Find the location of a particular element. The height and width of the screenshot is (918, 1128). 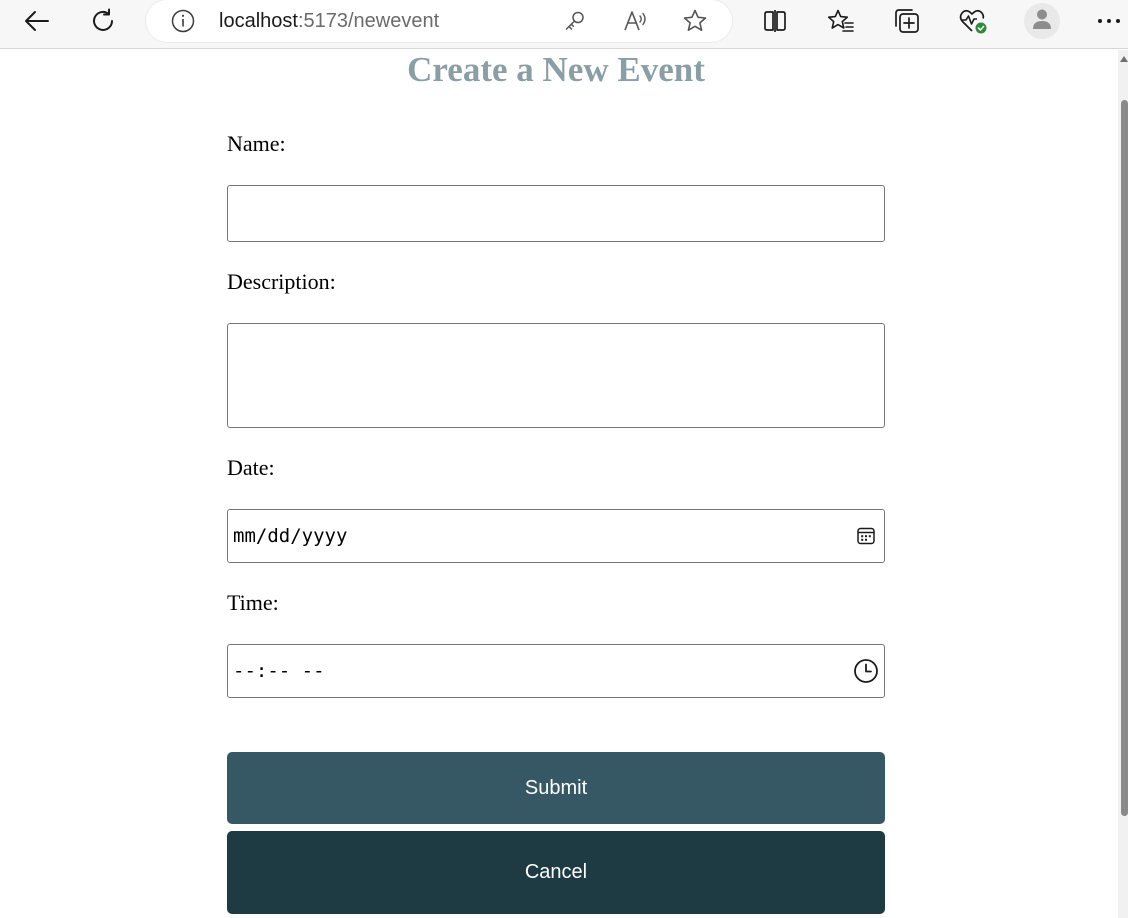

cancel-button: Cancel is located at coordinates (556, 872).